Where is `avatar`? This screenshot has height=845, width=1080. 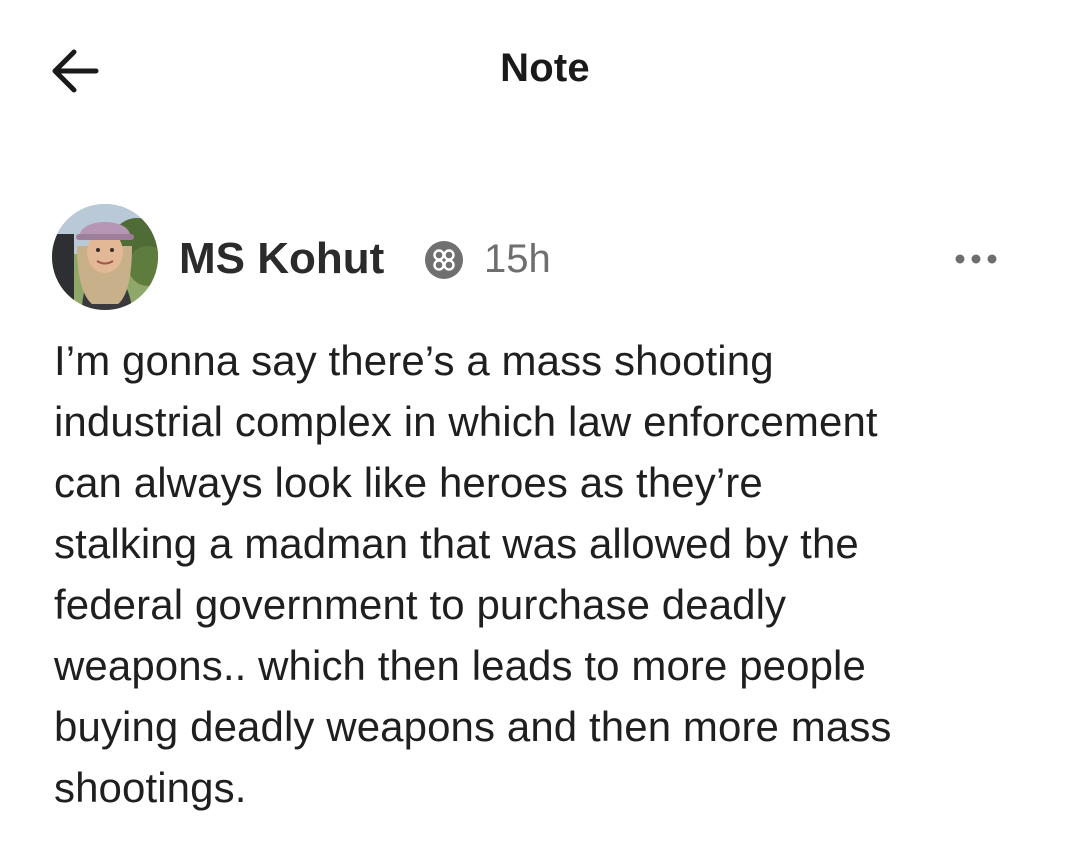
avatar is located at coordinates (105, 257).